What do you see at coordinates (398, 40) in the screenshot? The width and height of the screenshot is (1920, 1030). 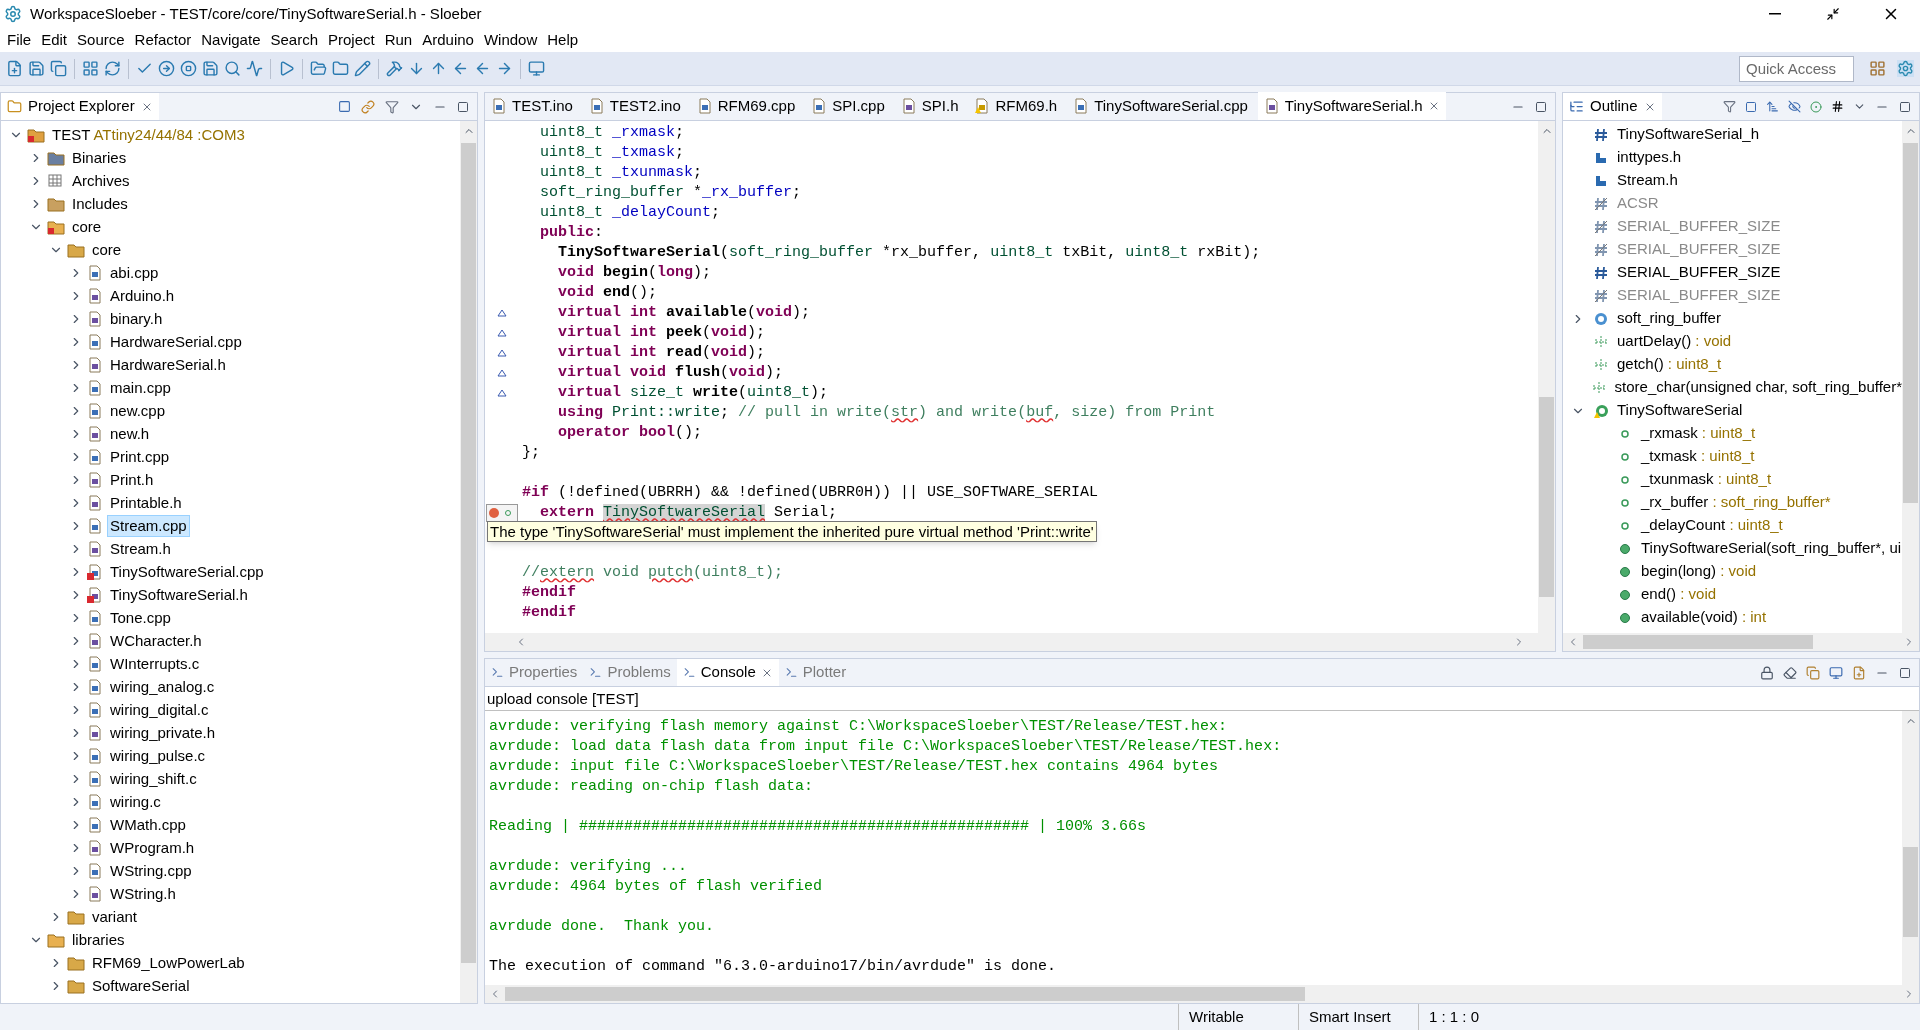 I see `menu-item: Run` at bounding box center [398, 40].